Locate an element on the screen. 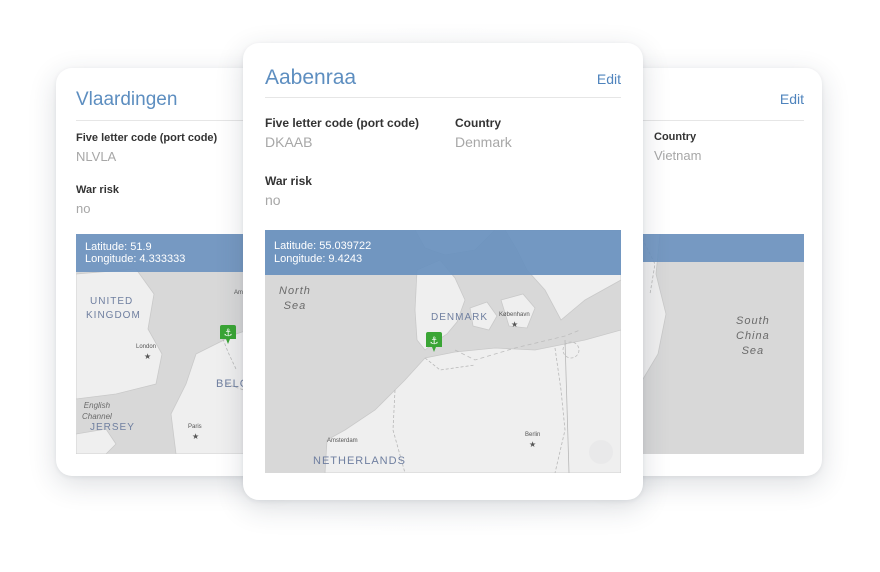 The image size is (880, 572). coordinates-bar: Latitude: 55.039722 Longitude: 9.4243 is located at coordinates (443, 252).